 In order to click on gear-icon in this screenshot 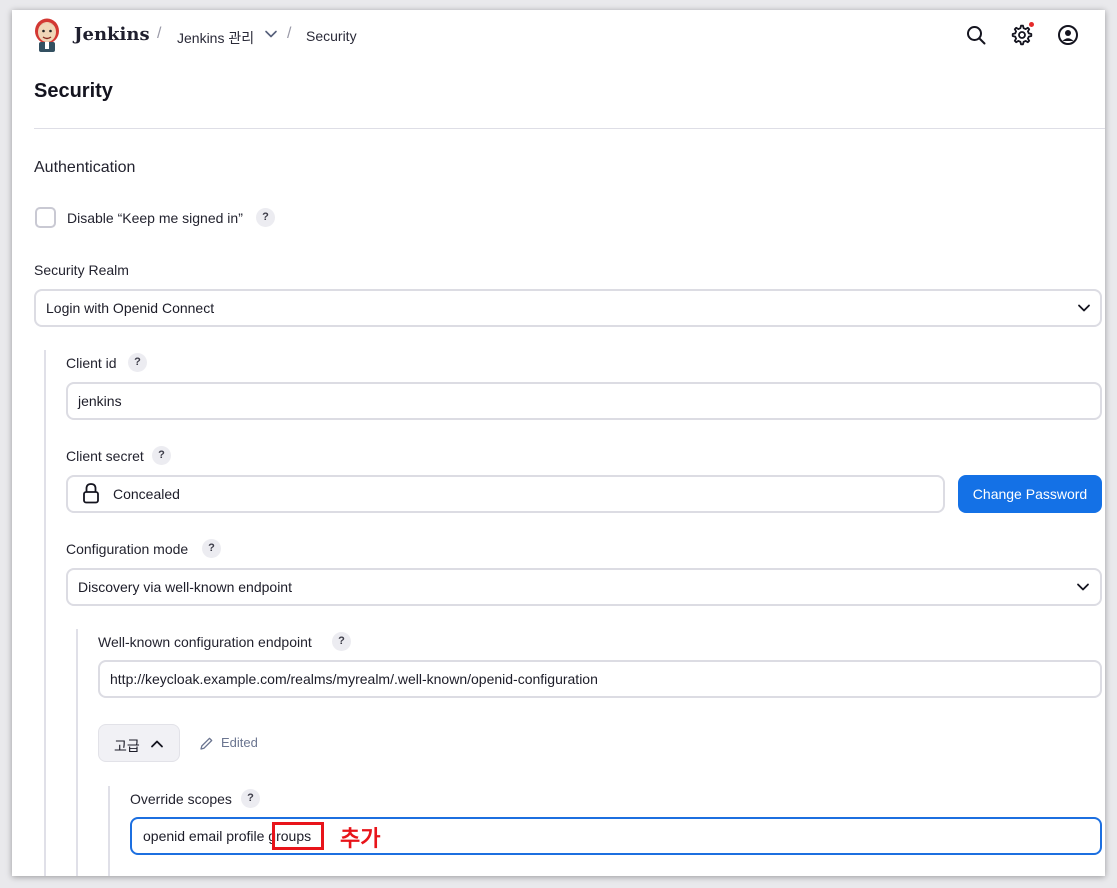, I will do `click(1022, 35)`.